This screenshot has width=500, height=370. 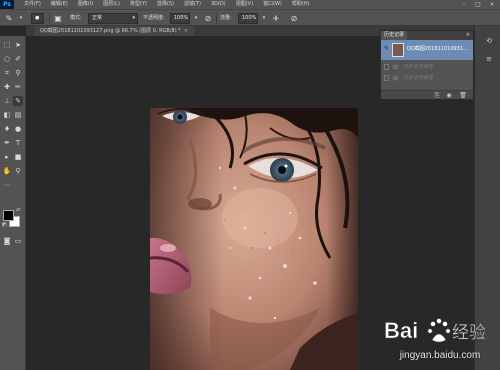 What do you see at coordinates (7, 241) in the screenshot?
I see `quick-mask-icon: ◙` at bounding box center [7, 241].